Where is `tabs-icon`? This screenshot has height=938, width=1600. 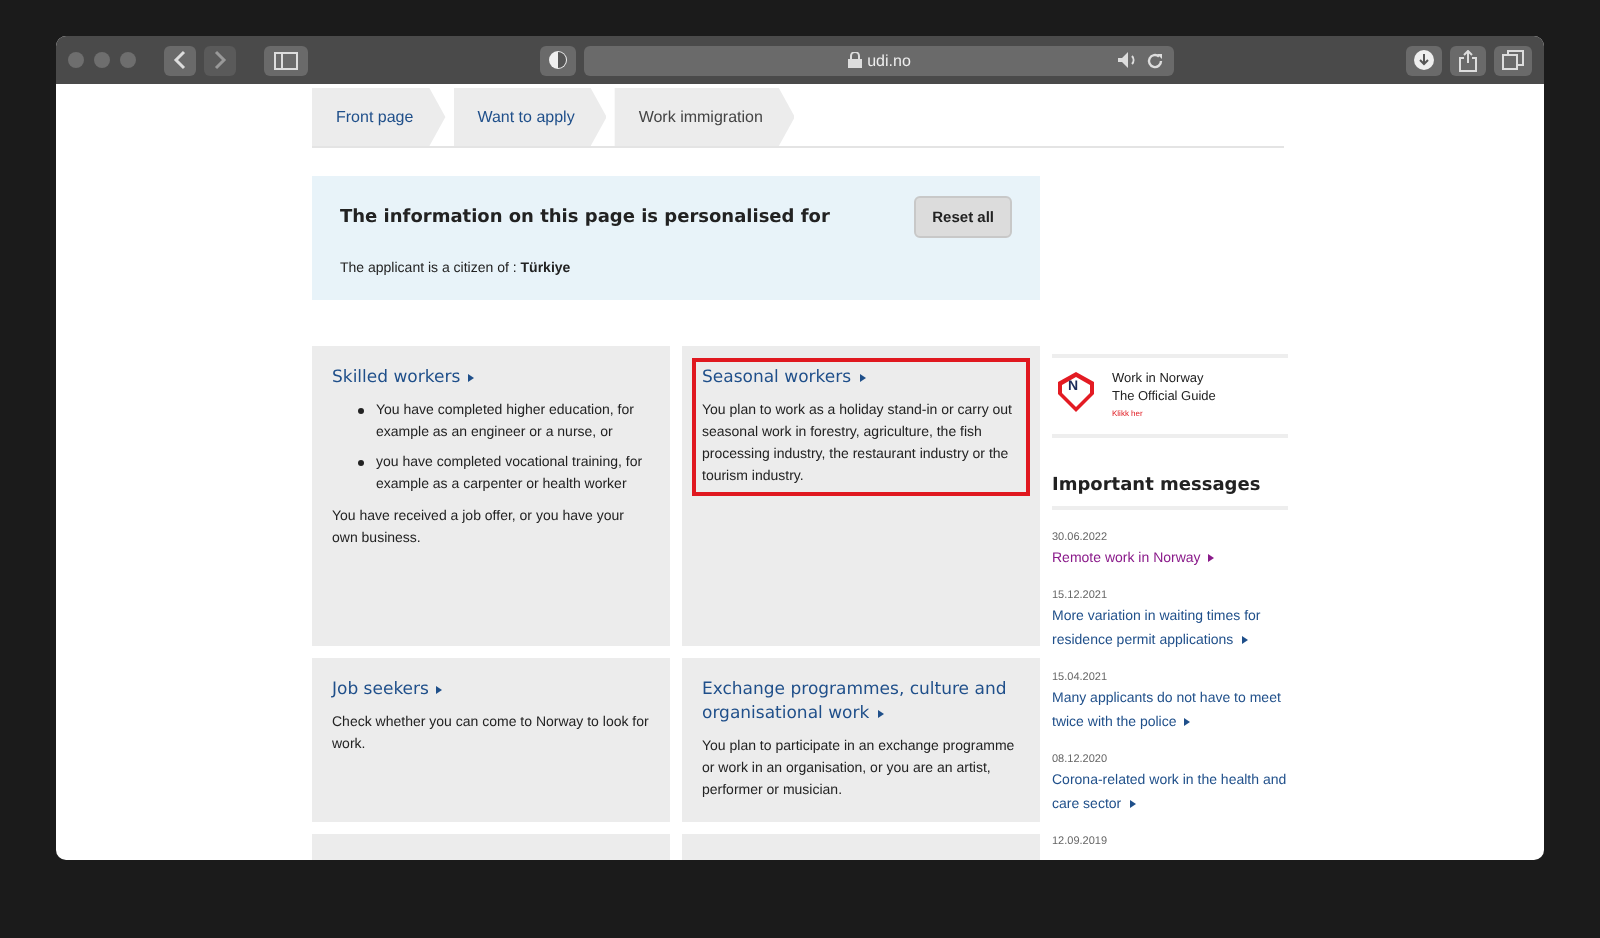 tabs-icon is located at coordinates (1513, 60).